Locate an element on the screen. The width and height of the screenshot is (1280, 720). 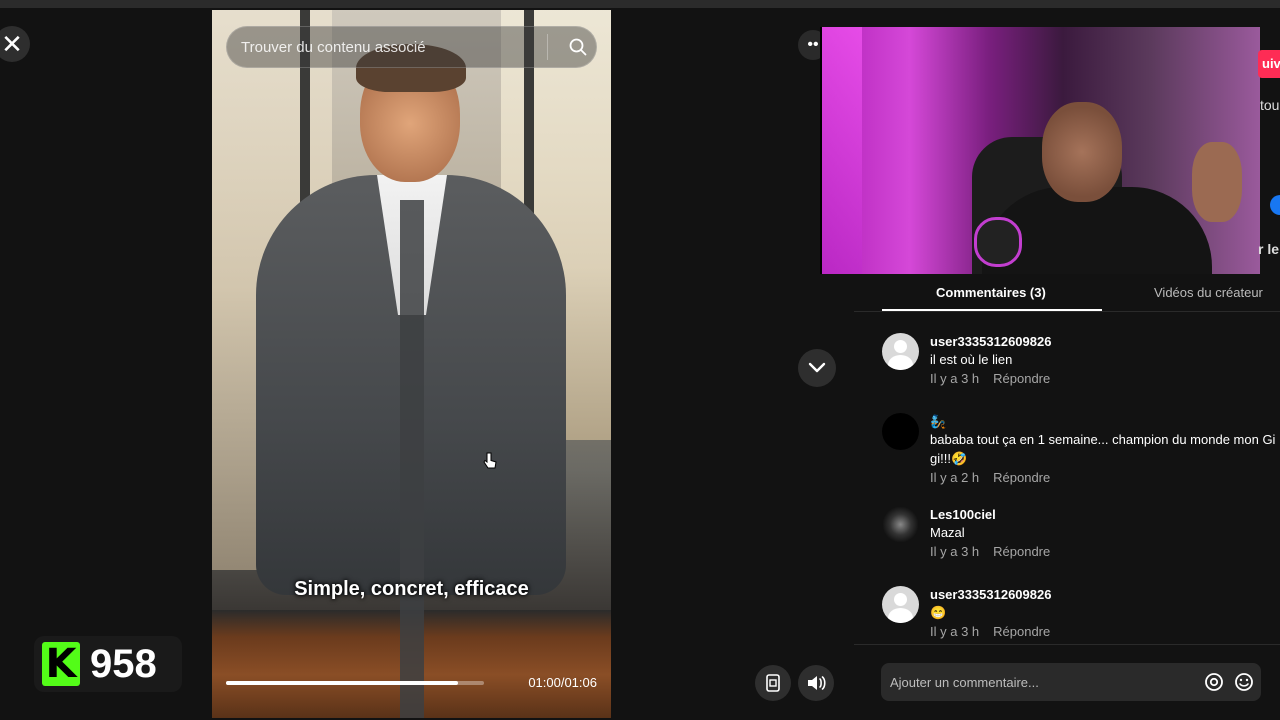
kick-badge: K 958 is located at coordinates (108, 664).